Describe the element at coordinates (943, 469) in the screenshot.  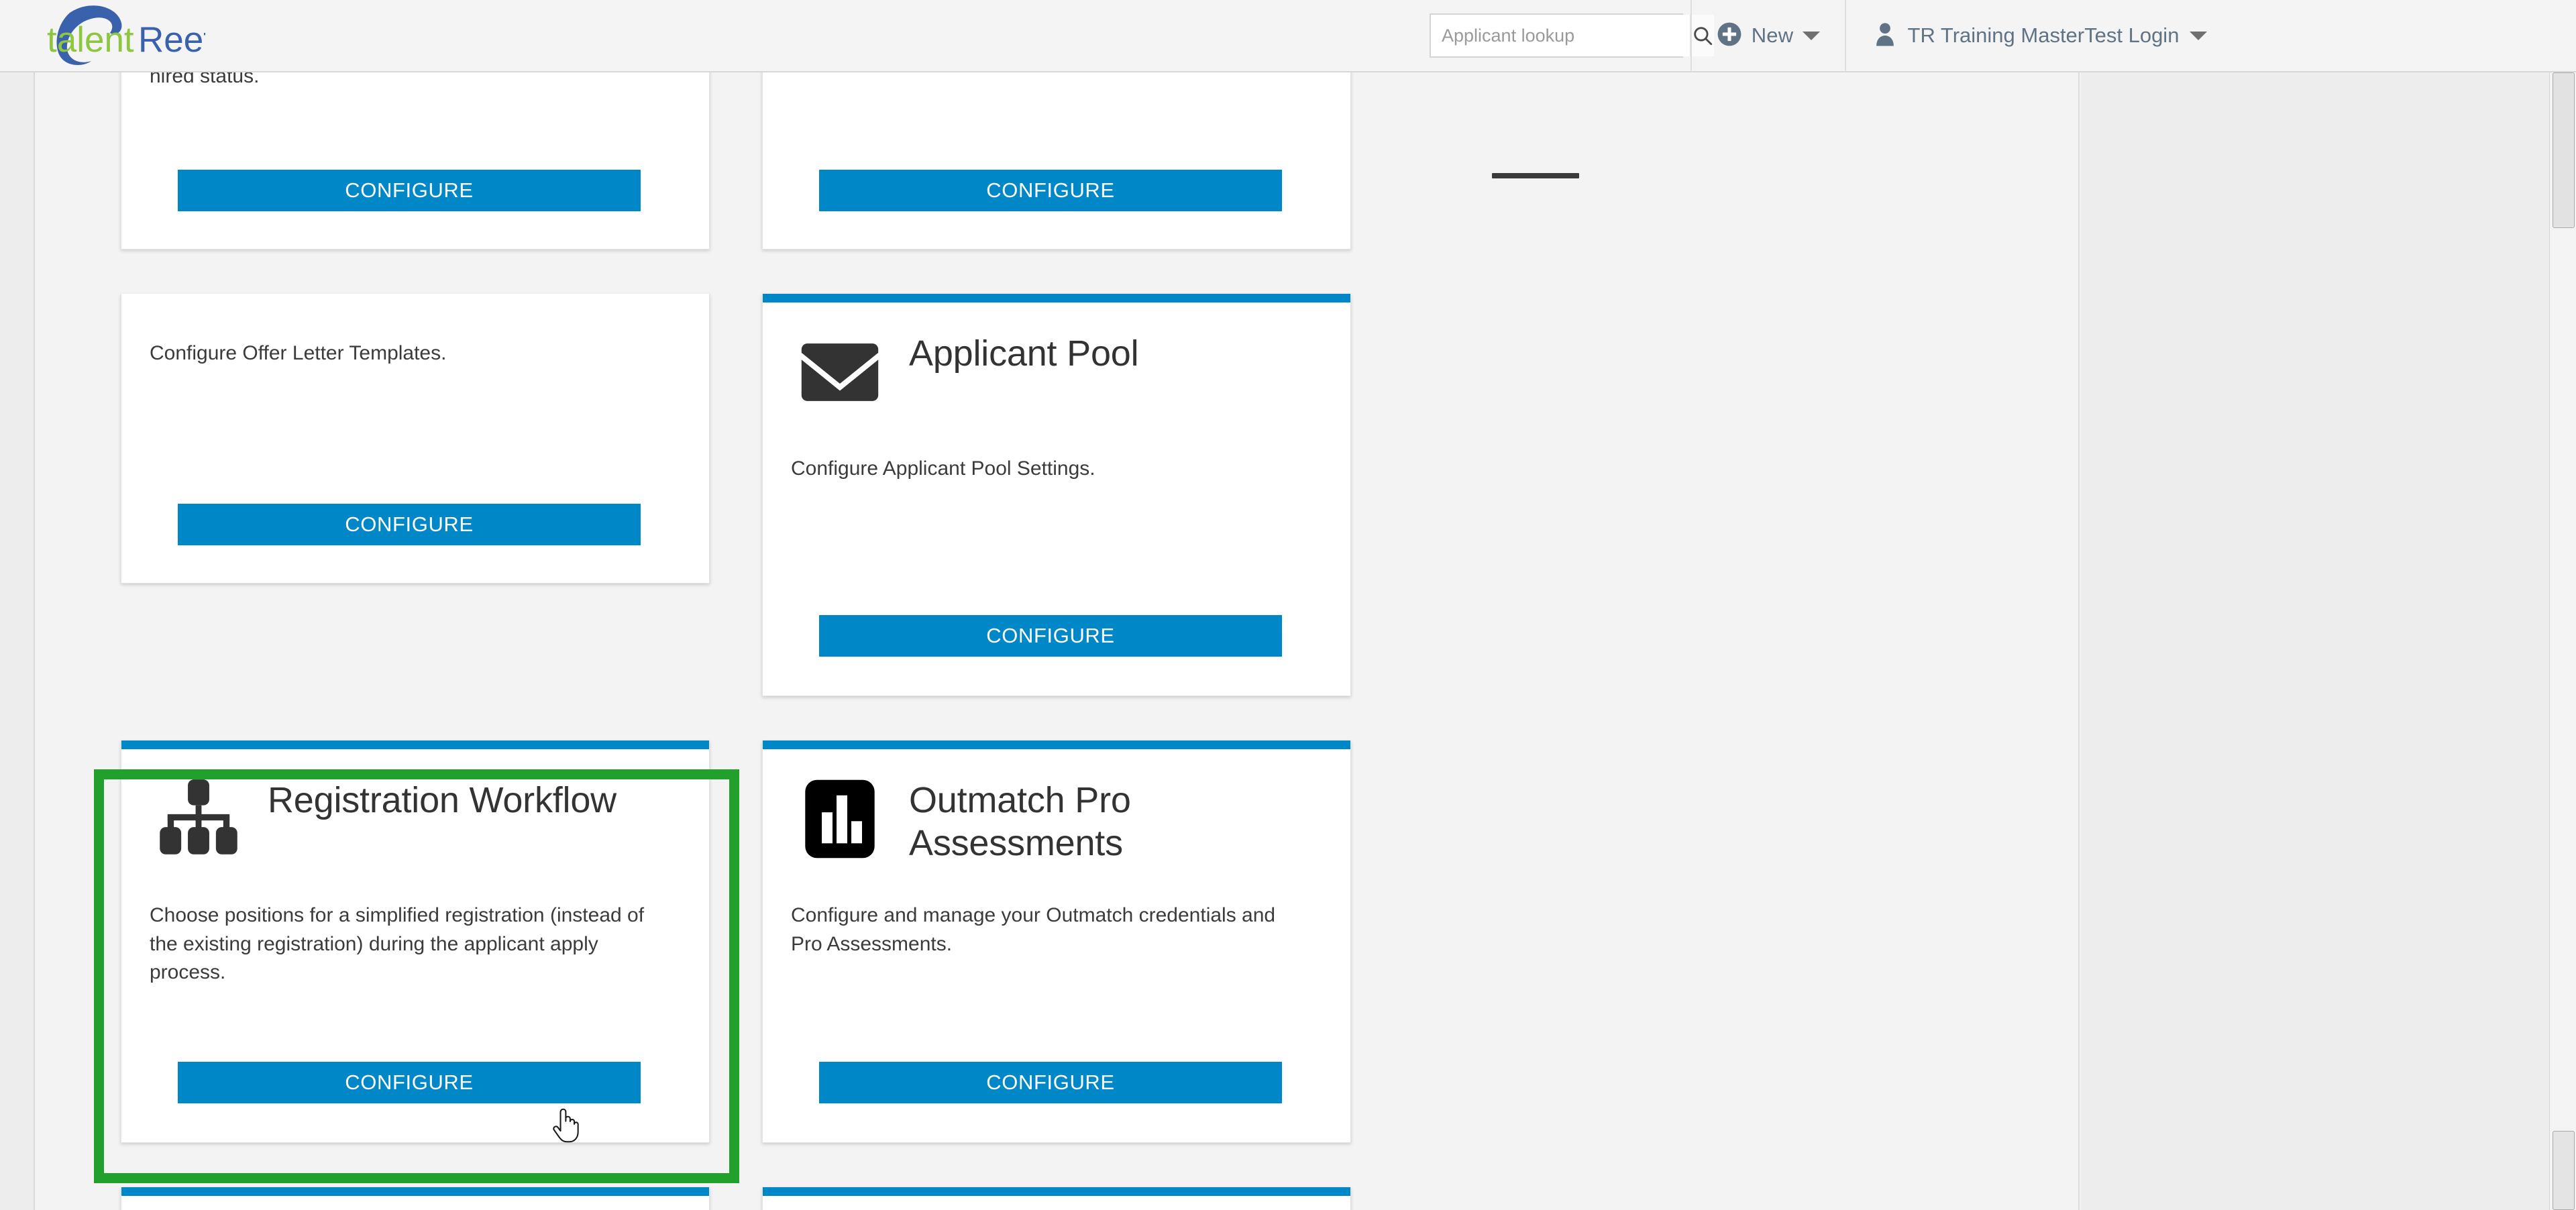
I see `card-description: Configure Applicant Pool Settings.` at that location.